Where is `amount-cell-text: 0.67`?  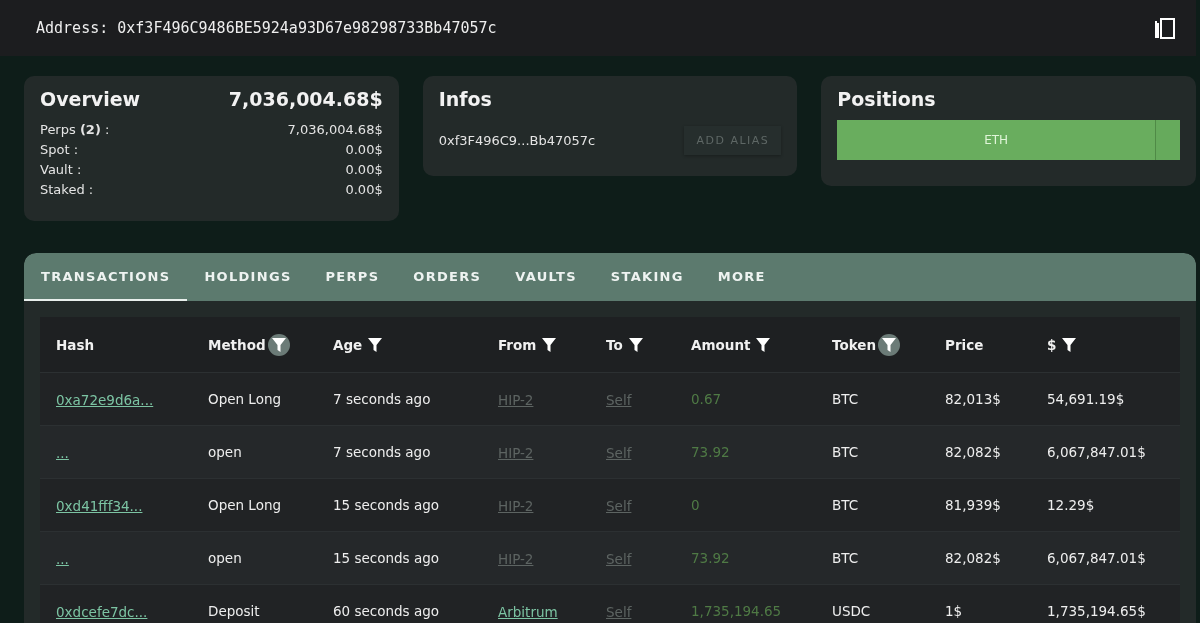 amount-cell-text: 0.67 is located at coordinates (707, 399).